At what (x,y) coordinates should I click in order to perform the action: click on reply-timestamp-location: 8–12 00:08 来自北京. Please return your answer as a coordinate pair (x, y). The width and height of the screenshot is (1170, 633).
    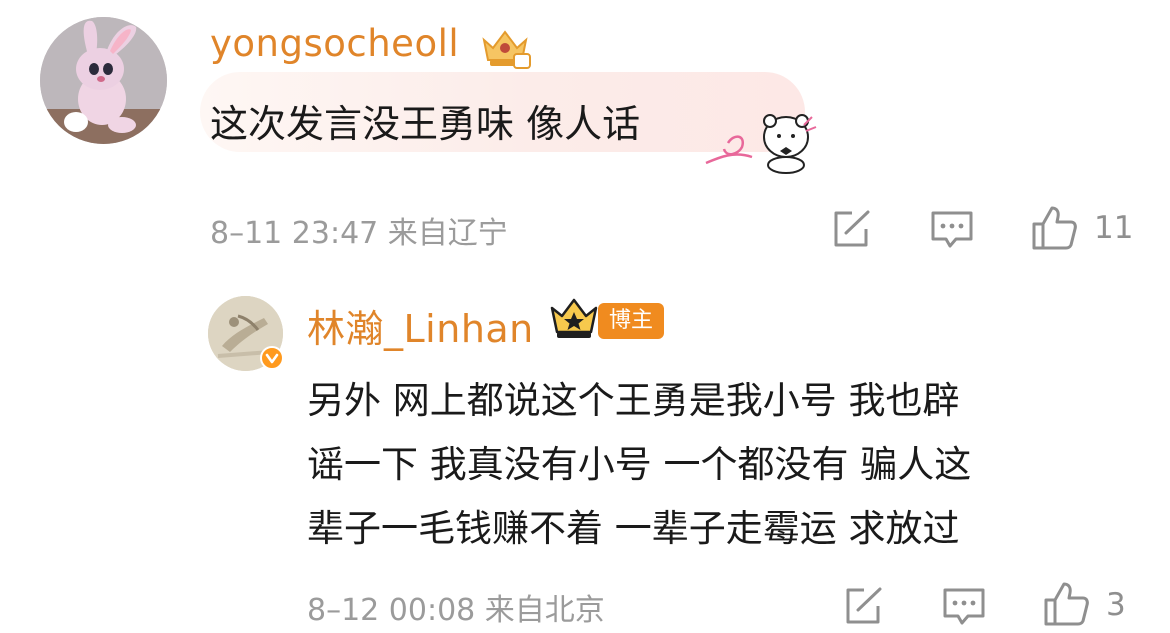
    Looking at the image, I should click on (456, 610).